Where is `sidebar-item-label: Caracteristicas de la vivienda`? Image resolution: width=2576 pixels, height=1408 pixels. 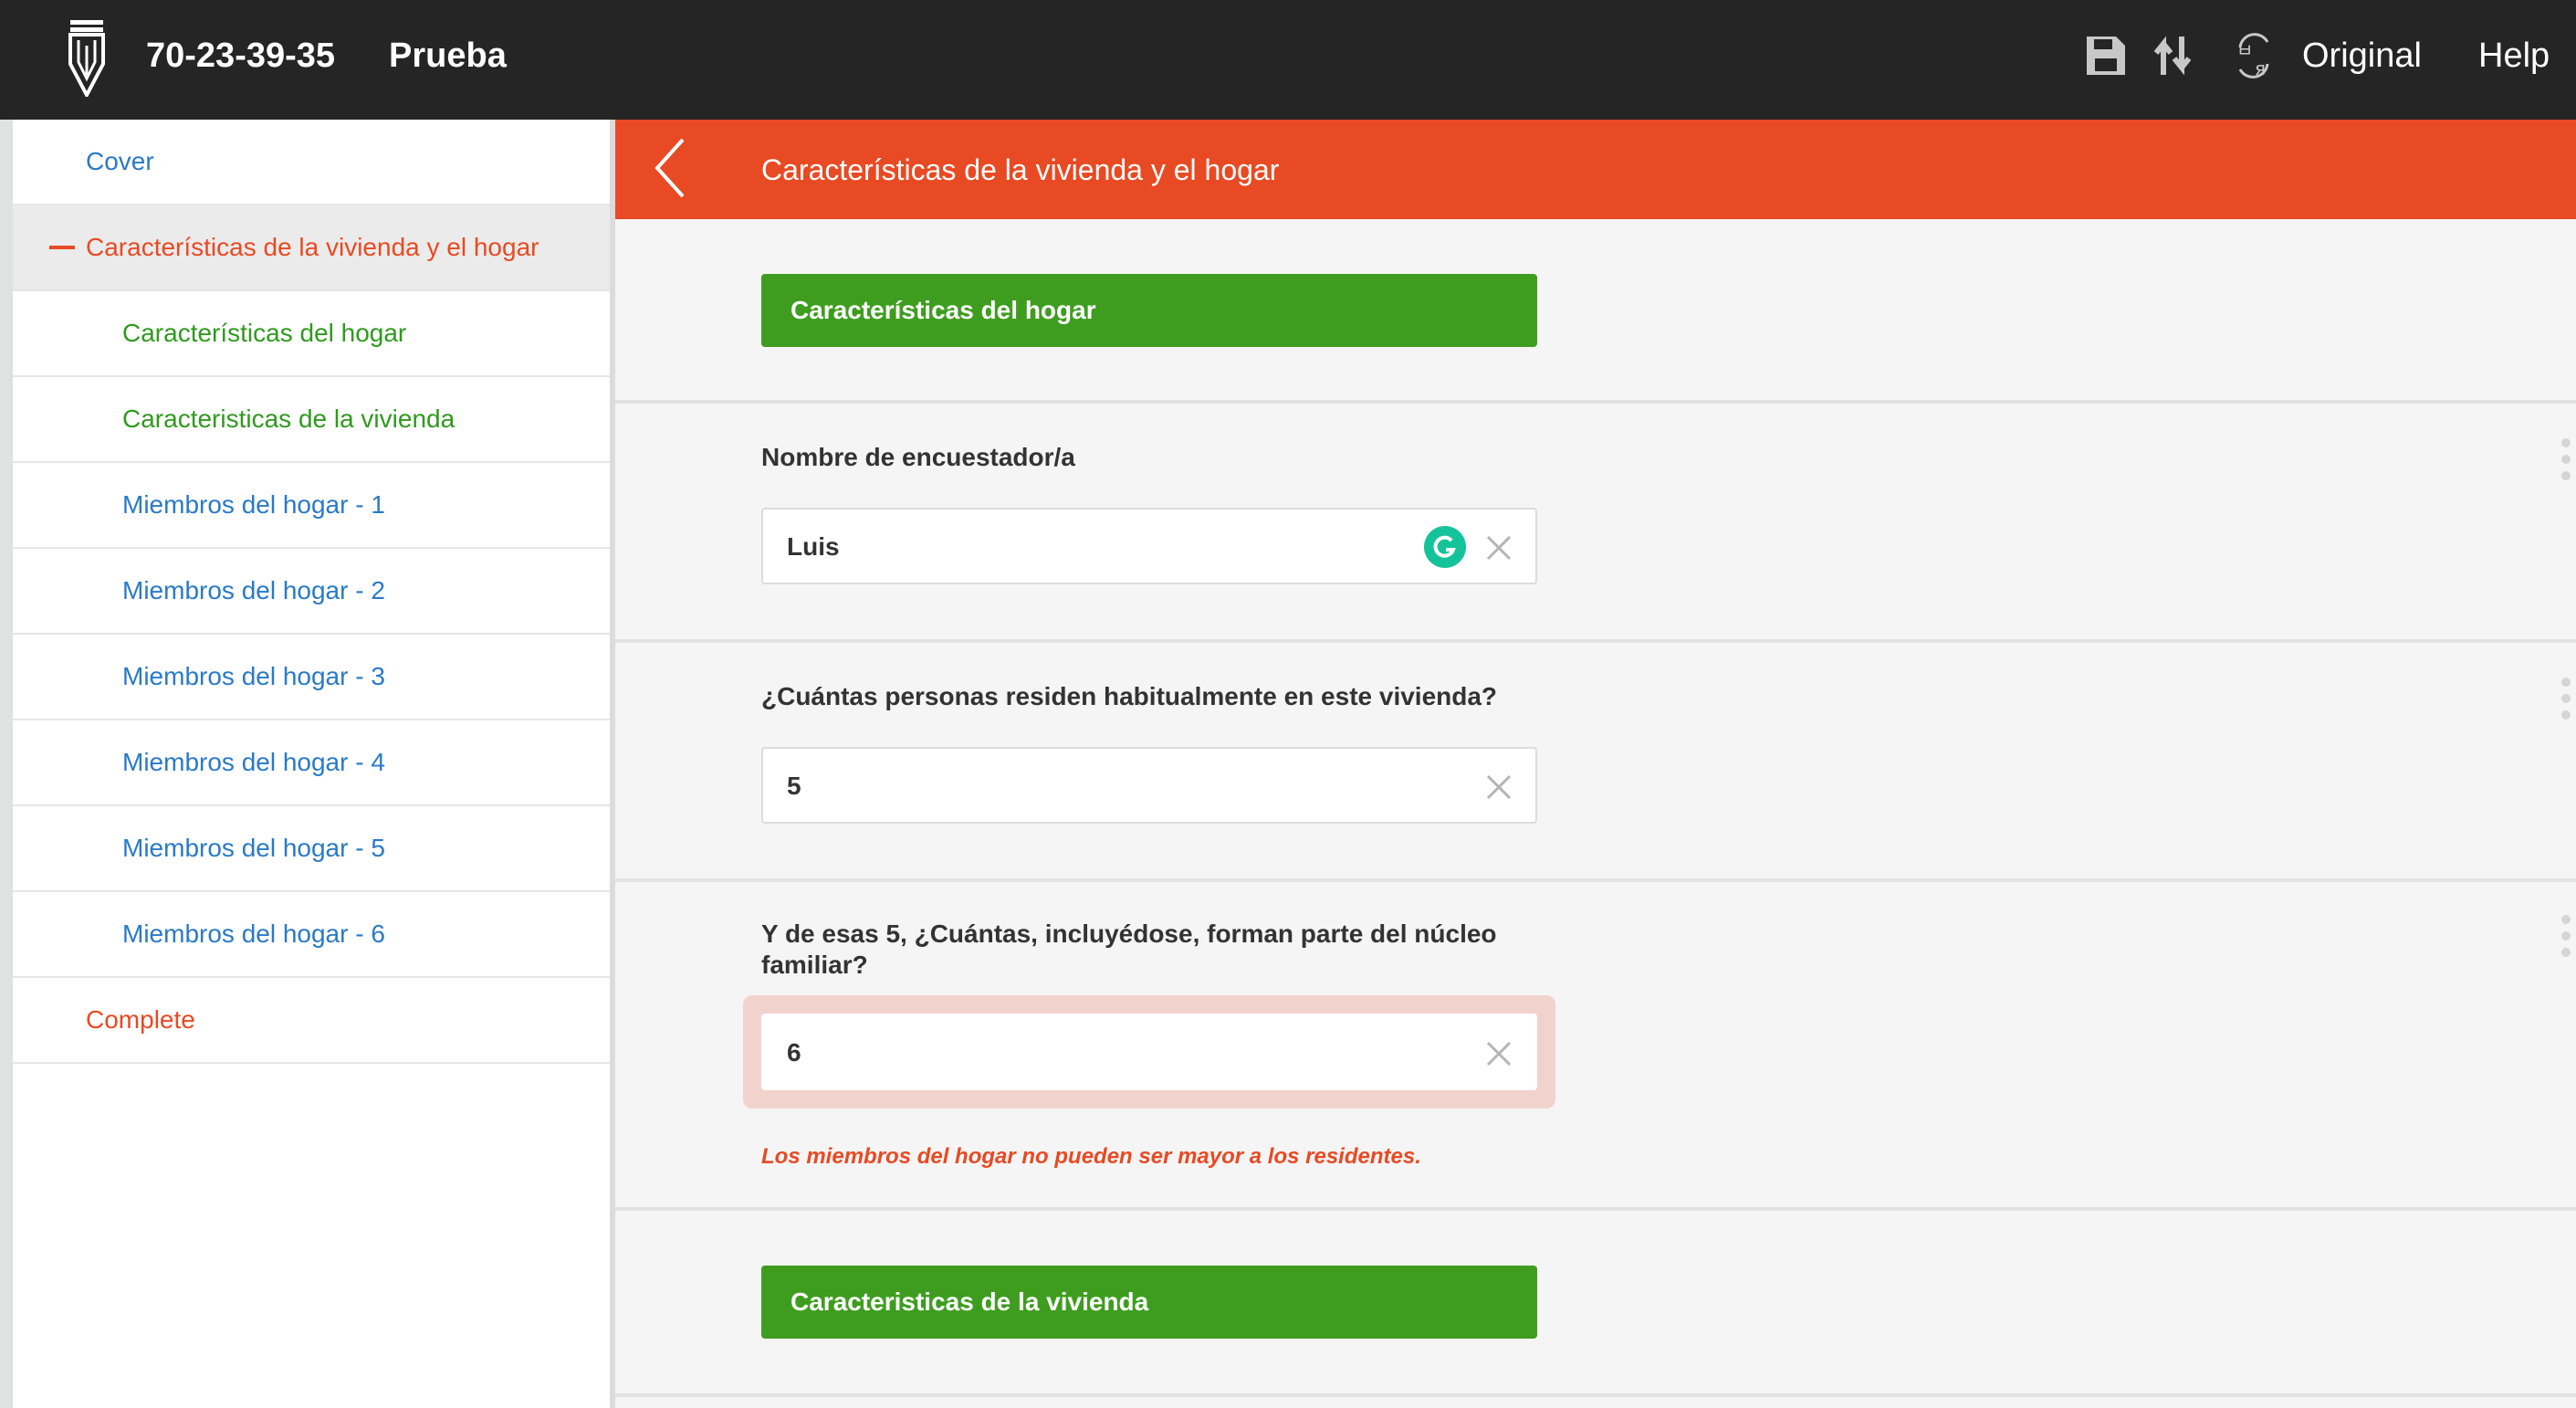
sidebar-item-label: Caracteristicas de la vivienda is located at coordinates (289, 419).